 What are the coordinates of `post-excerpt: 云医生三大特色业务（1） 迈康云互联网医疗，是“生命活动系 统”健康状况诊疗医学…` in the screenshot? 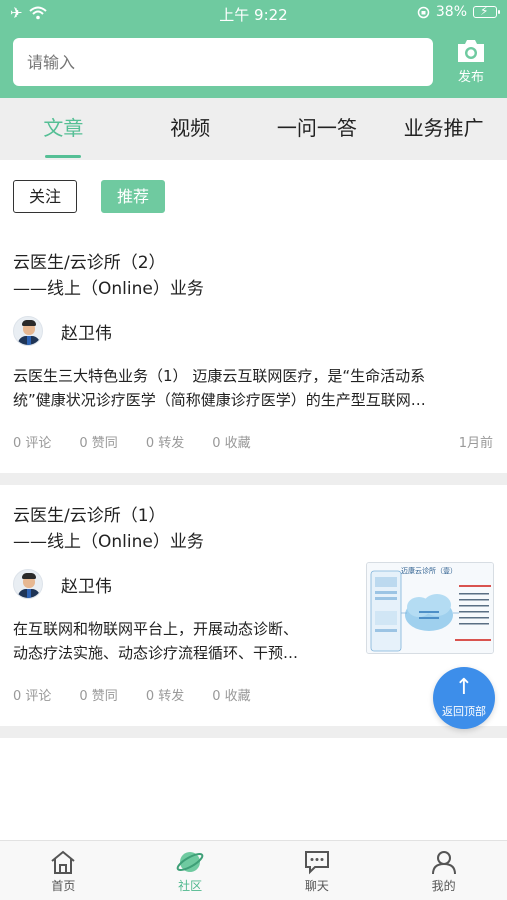 It's located at (219, 388).